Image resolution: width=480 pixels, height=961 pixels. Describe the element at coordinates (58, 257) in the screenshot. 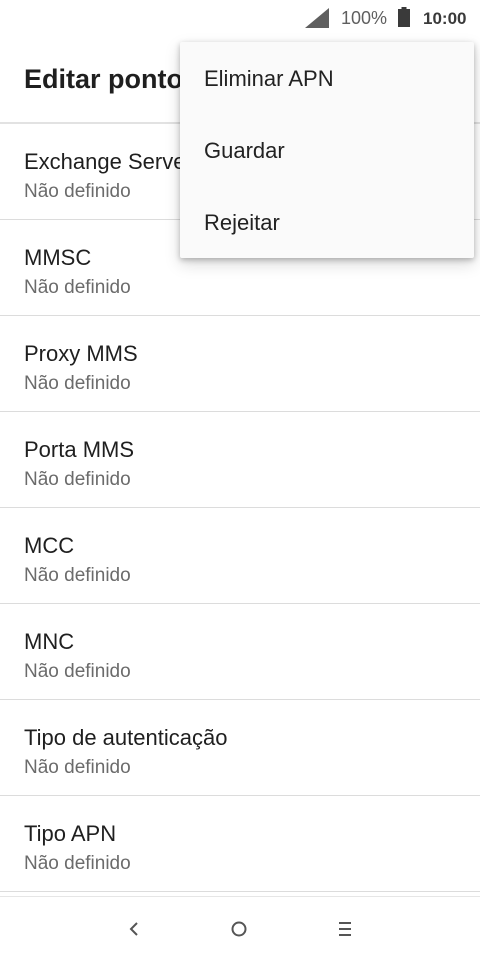

I see `list-item-label: MMSC` at that location.